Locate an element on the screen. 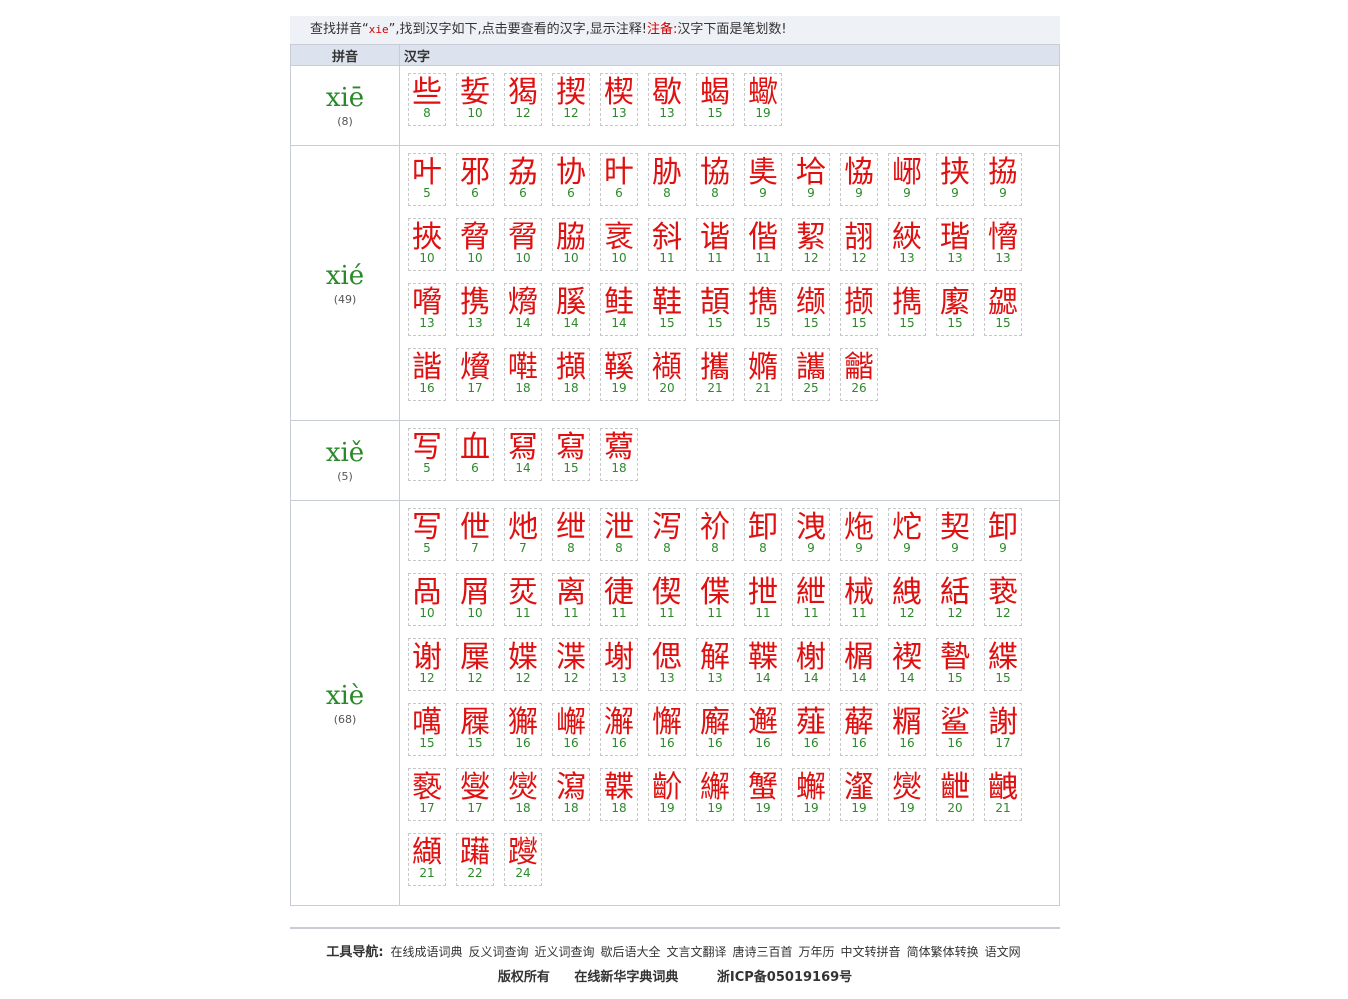  hanzi-link: 冩 14 is located at coordinates (523, 454).